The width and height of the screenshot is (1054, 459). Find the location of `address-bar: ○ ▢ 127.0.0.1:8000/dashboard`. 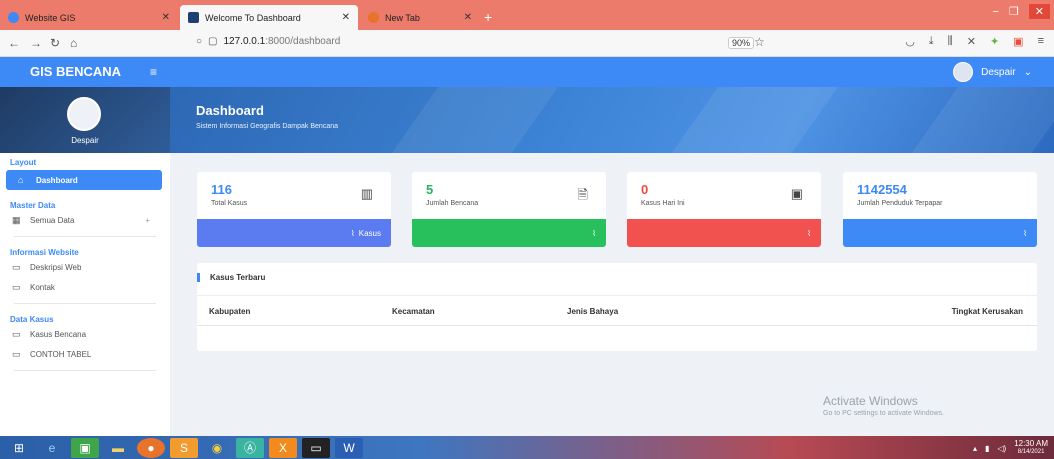

address-bar: ○ ▢ 127.0.0.1:8000/dashboard is located at coordinates (268, 41).